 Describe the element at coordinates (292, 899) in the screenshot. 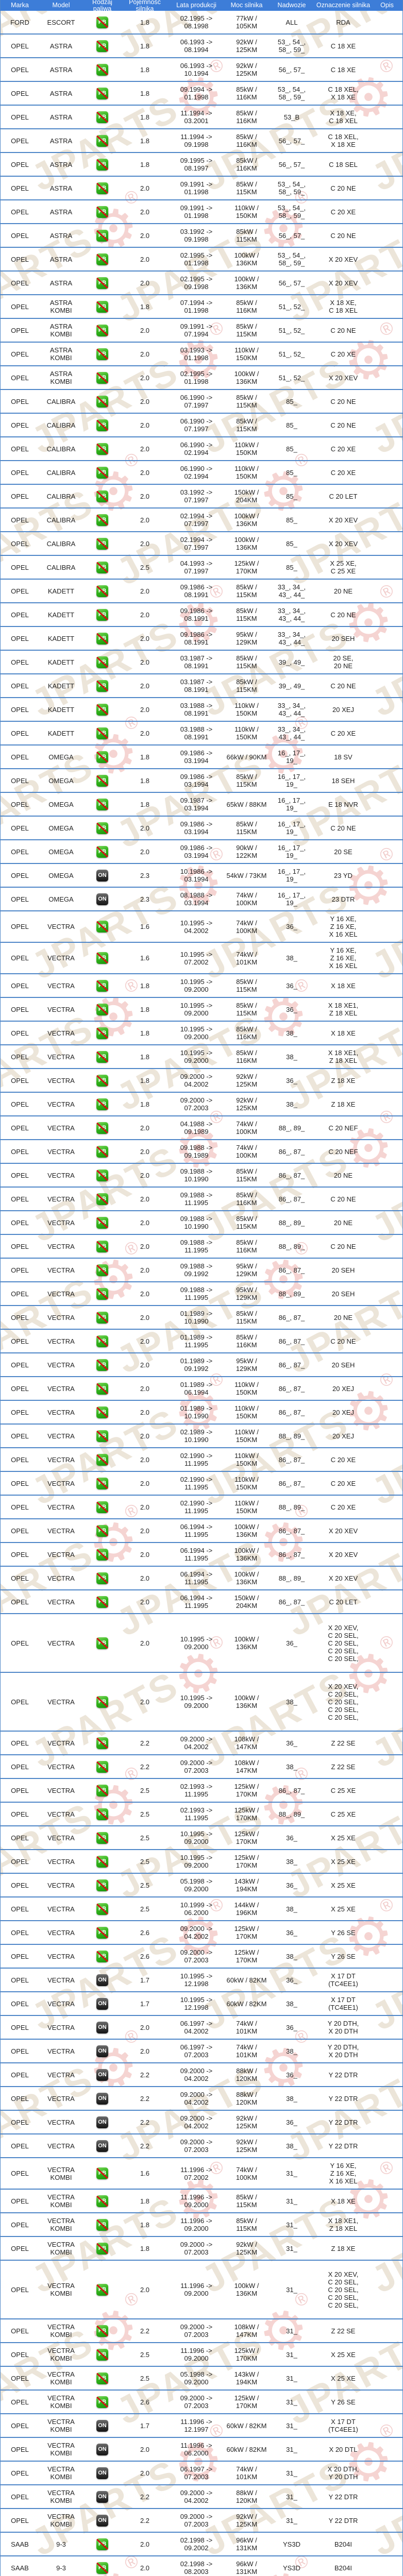

I see `cell-nadwozie: 16_, 17_, 19_` at that location.